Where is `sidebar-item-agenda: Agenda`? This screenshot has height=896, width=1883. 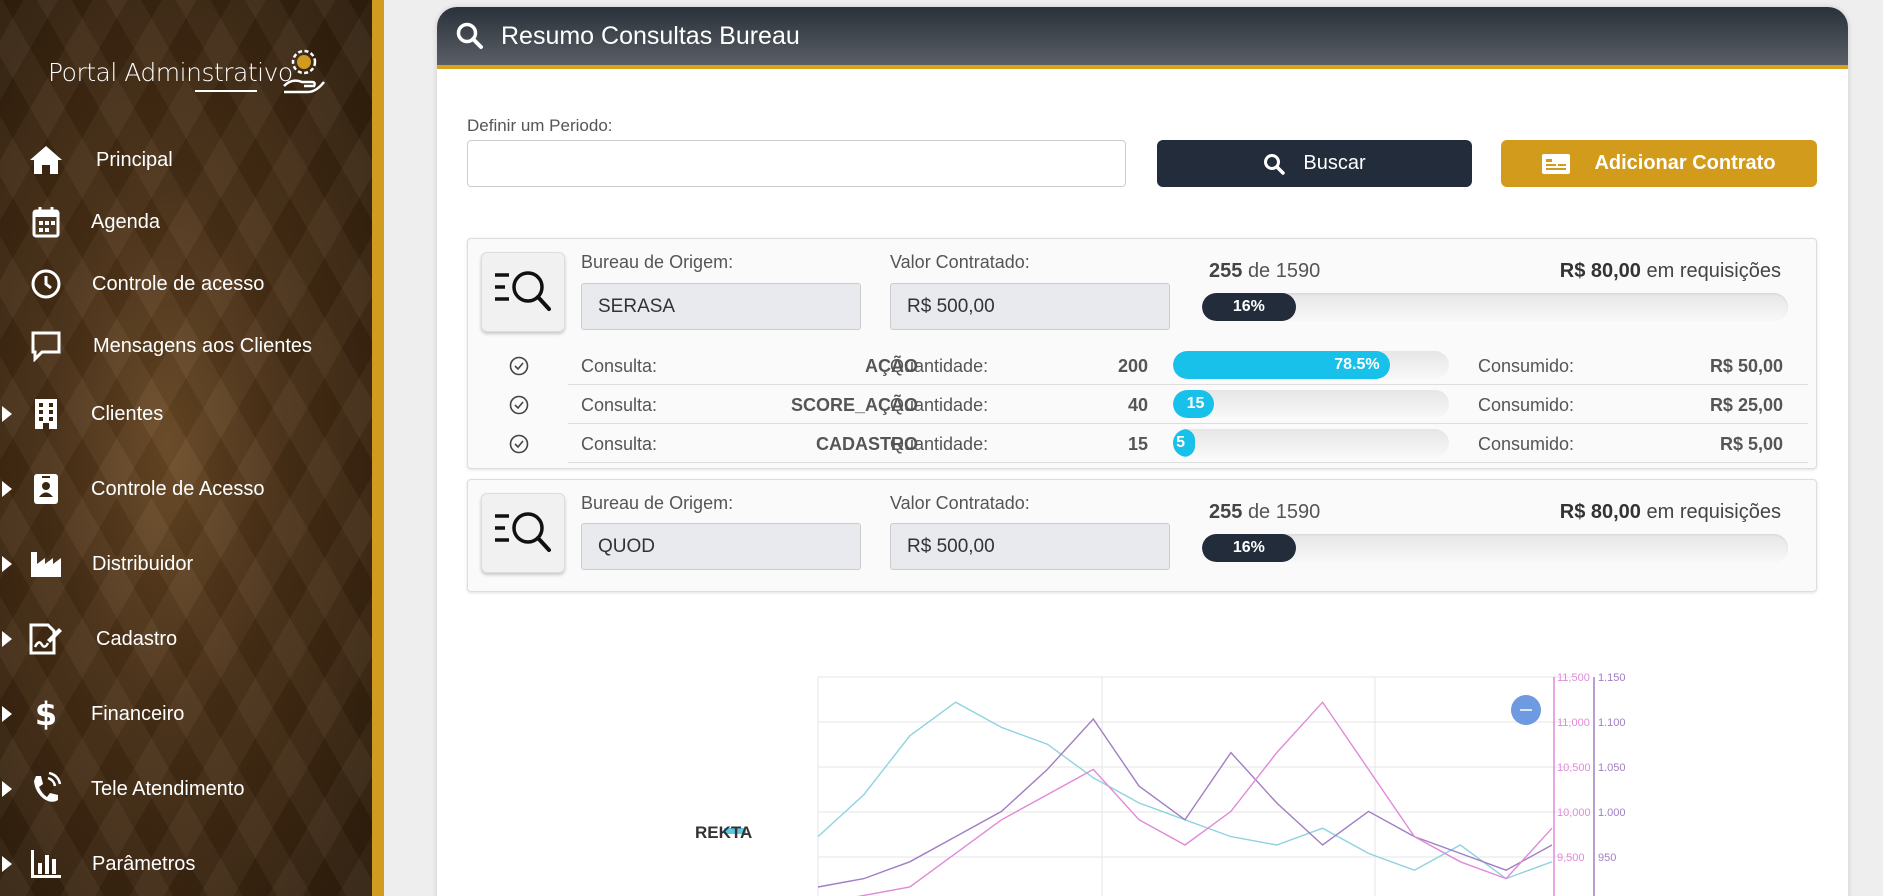
sidebar-item-agenda: Agenda is located at coordinates (186, 222).